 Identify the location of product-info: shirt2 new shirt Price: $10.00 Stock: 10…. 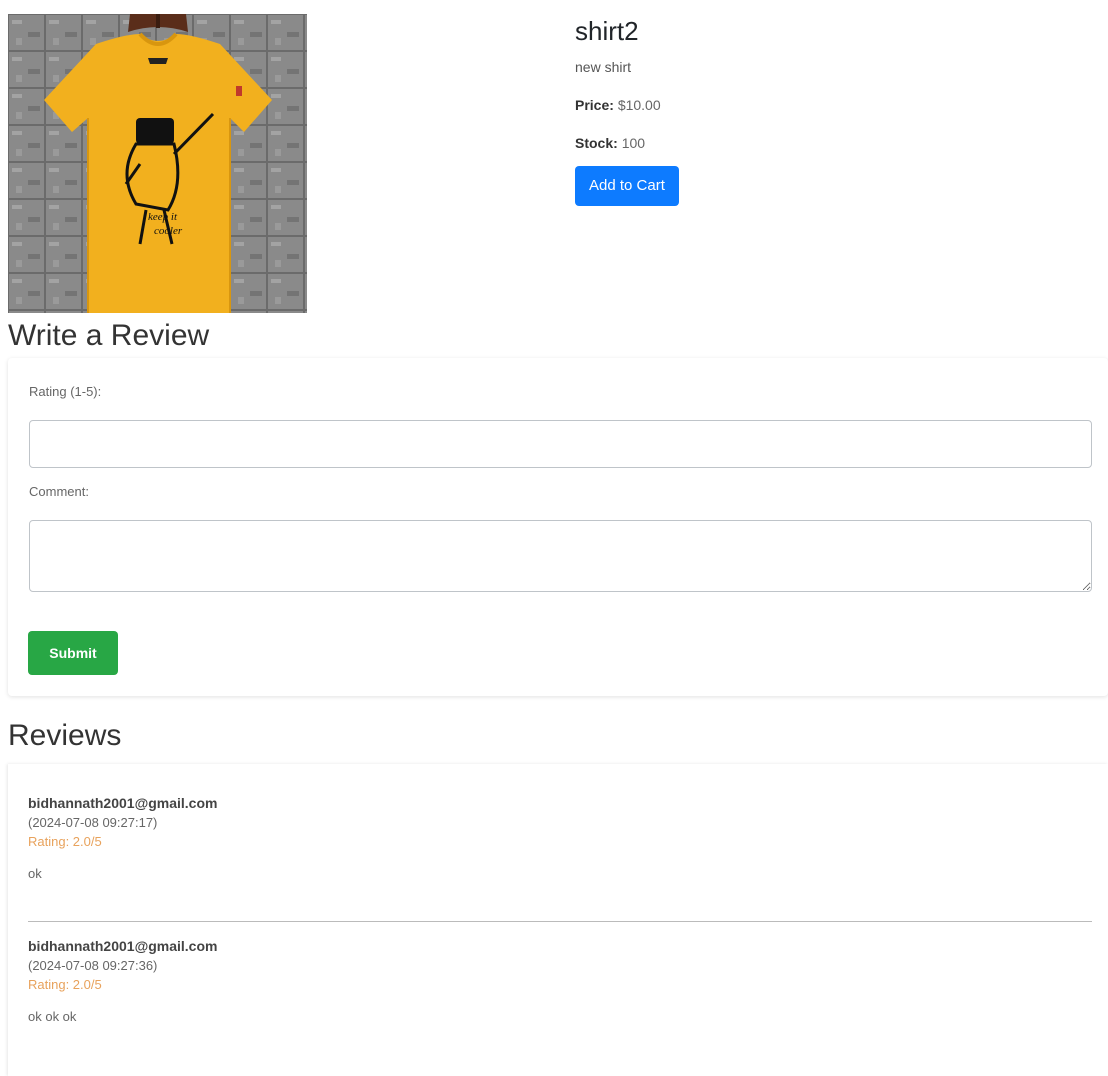
(825, 110).